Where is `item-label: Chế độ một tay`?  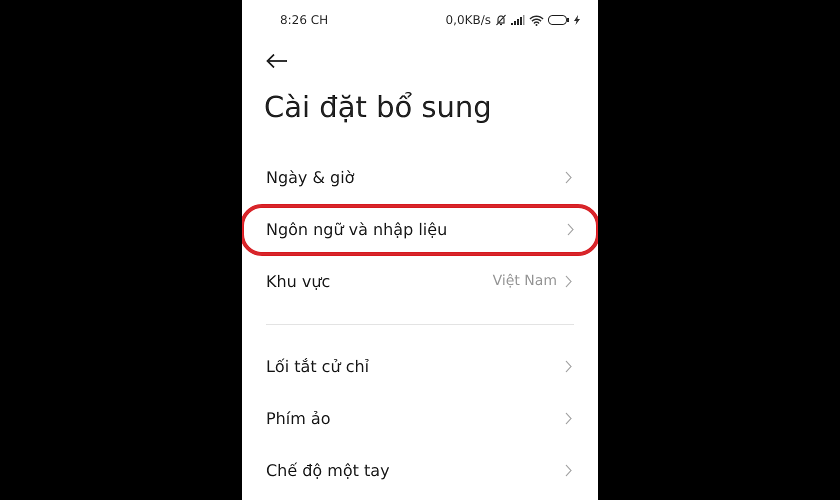
item-label: Chế độ một tay is located at coordinates (328, 471).